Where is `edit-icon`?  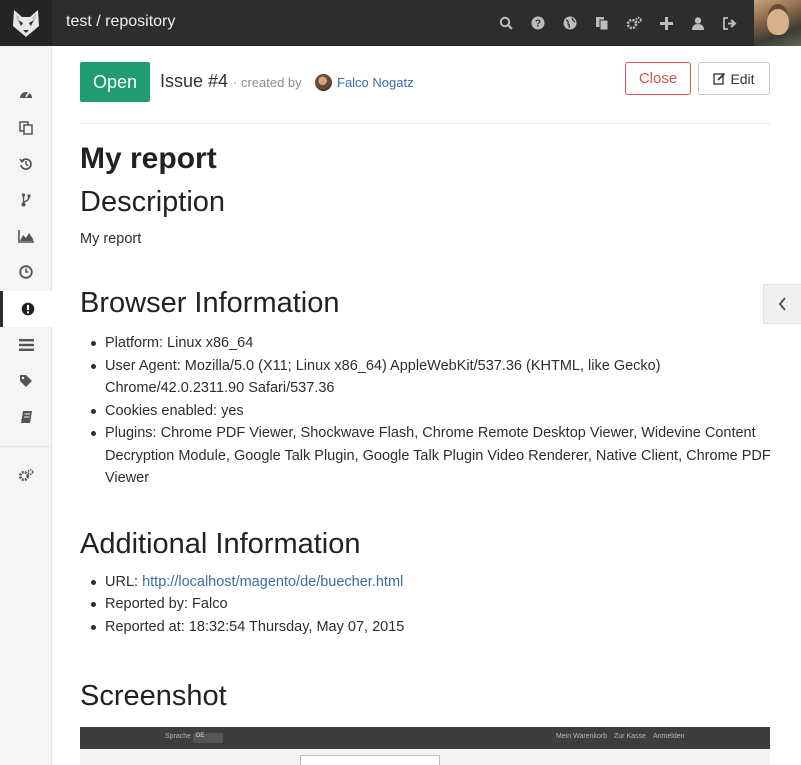 edit-icon is located at coordinates (719, 78).